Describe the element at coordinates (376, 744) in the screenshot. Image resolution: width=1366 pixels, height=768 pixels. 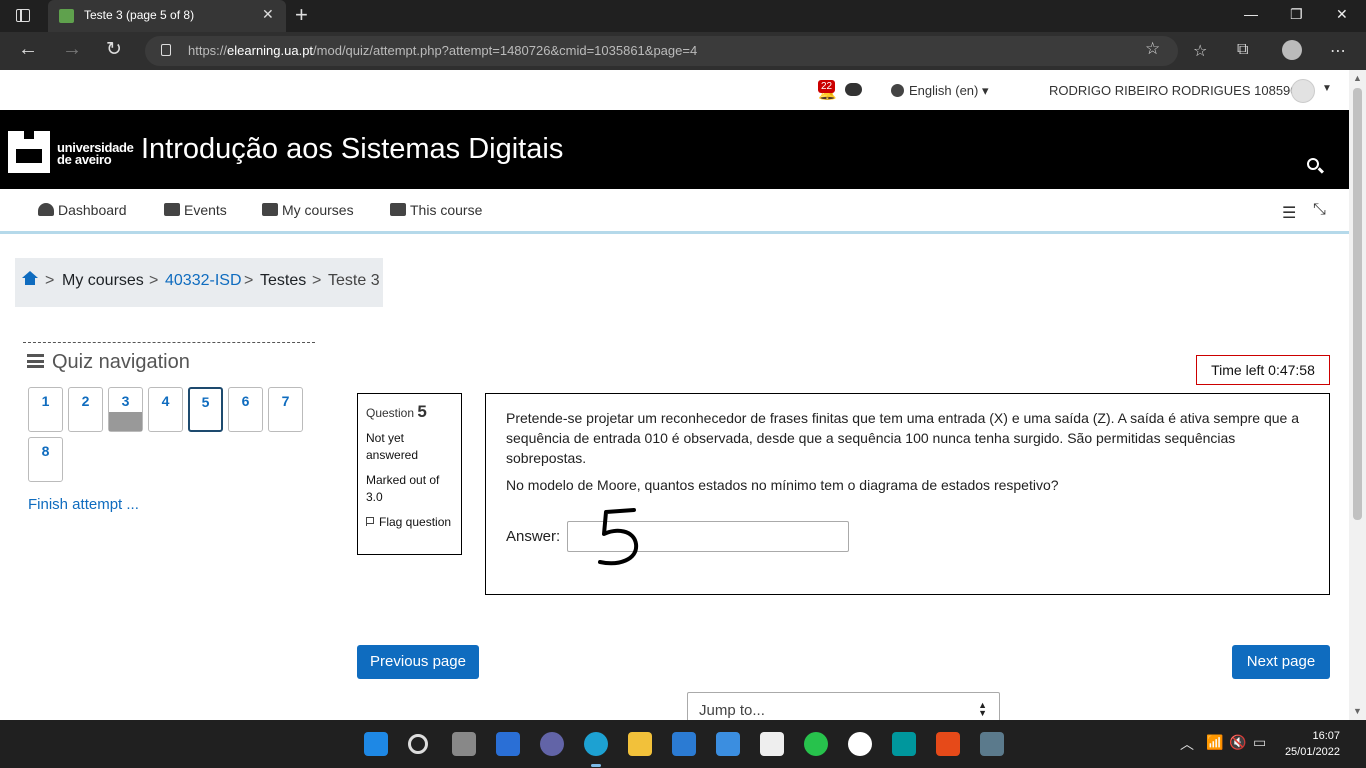
I see `start-icon` at that location.